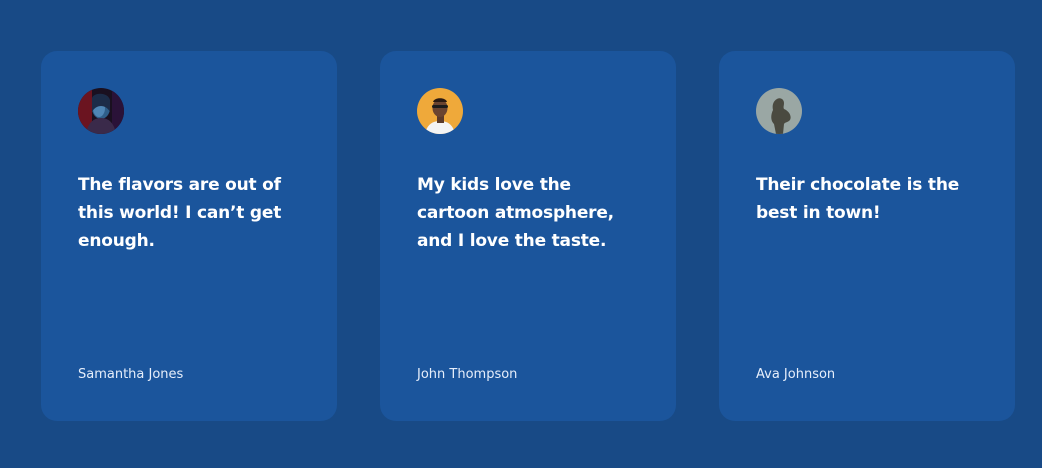 The image size is (1042, 468). I want to click on testimonial-quote: Their chocolate is the best in town!, so click(858, 199).